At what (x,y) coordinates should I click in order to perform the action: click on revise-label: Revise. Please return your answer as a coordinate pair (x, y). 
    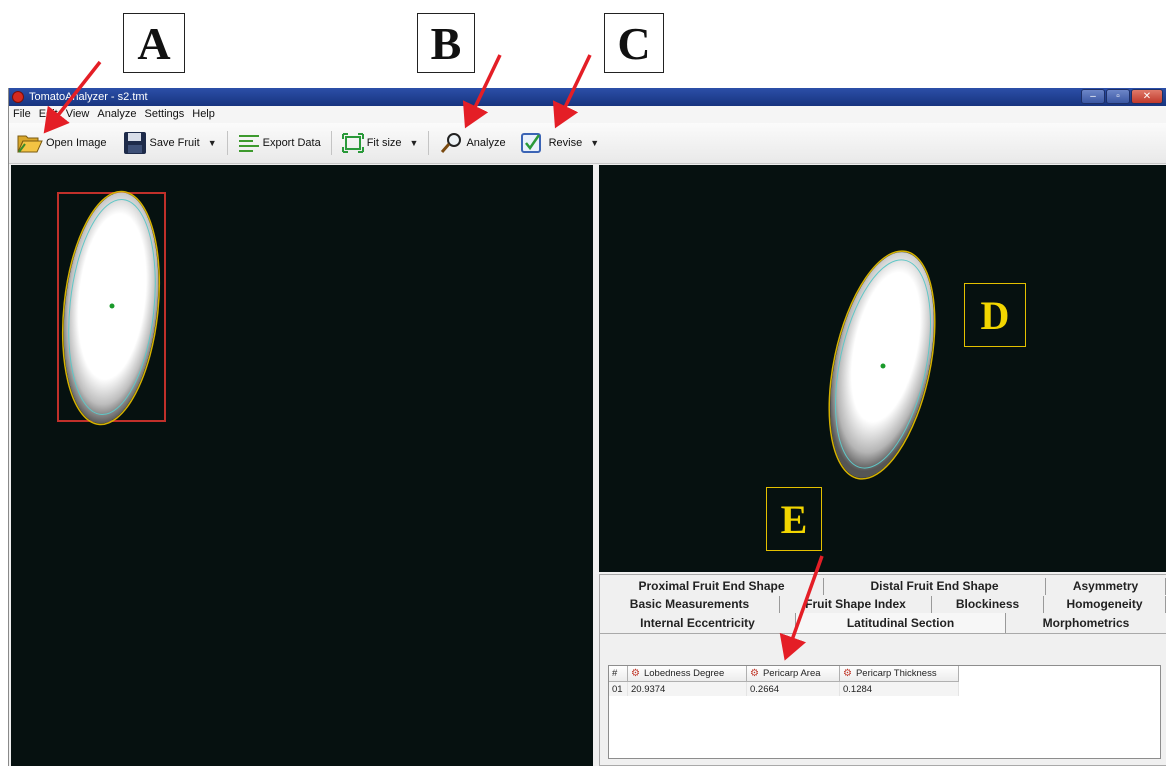
    Looking at the image, I should click on (565, 143).